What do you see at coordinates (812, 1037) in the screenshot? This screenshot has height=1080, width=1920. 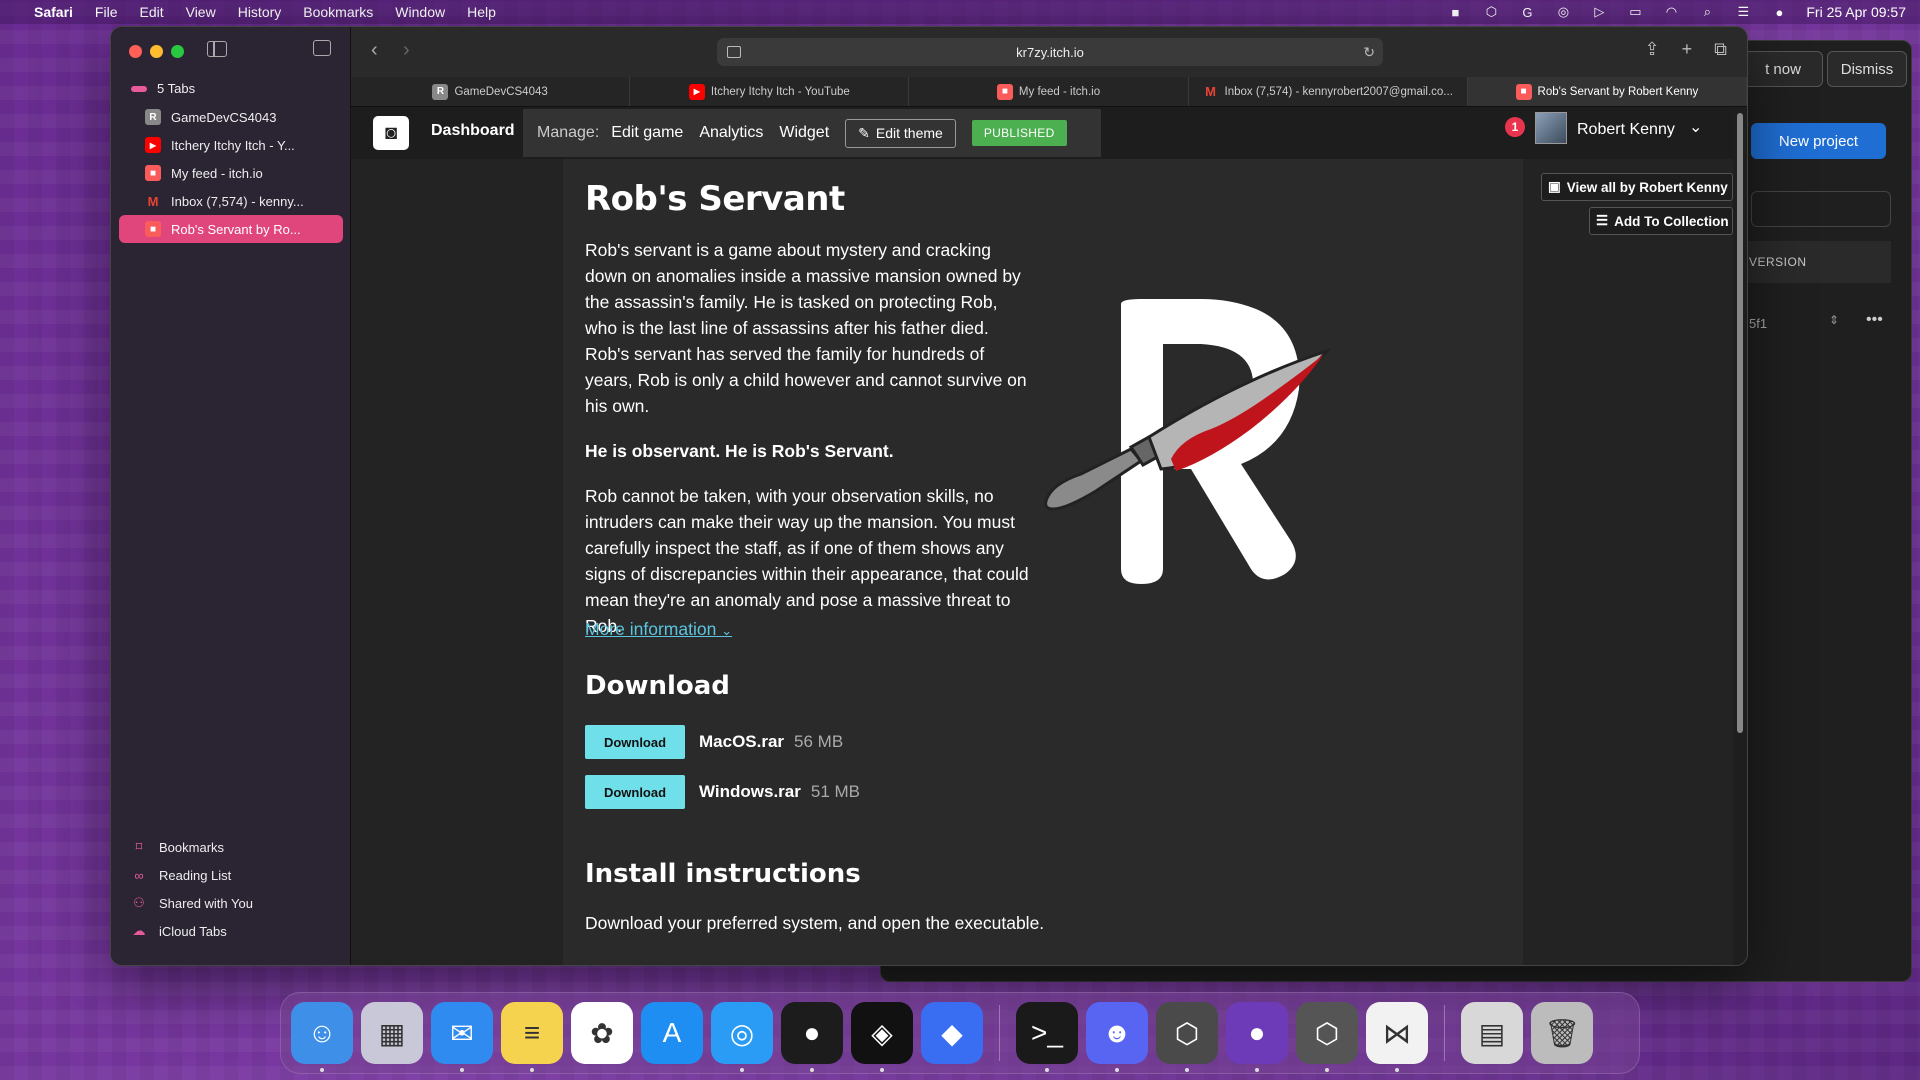 I see `recorder-icon: ●` at bounding box center [812, 1037].